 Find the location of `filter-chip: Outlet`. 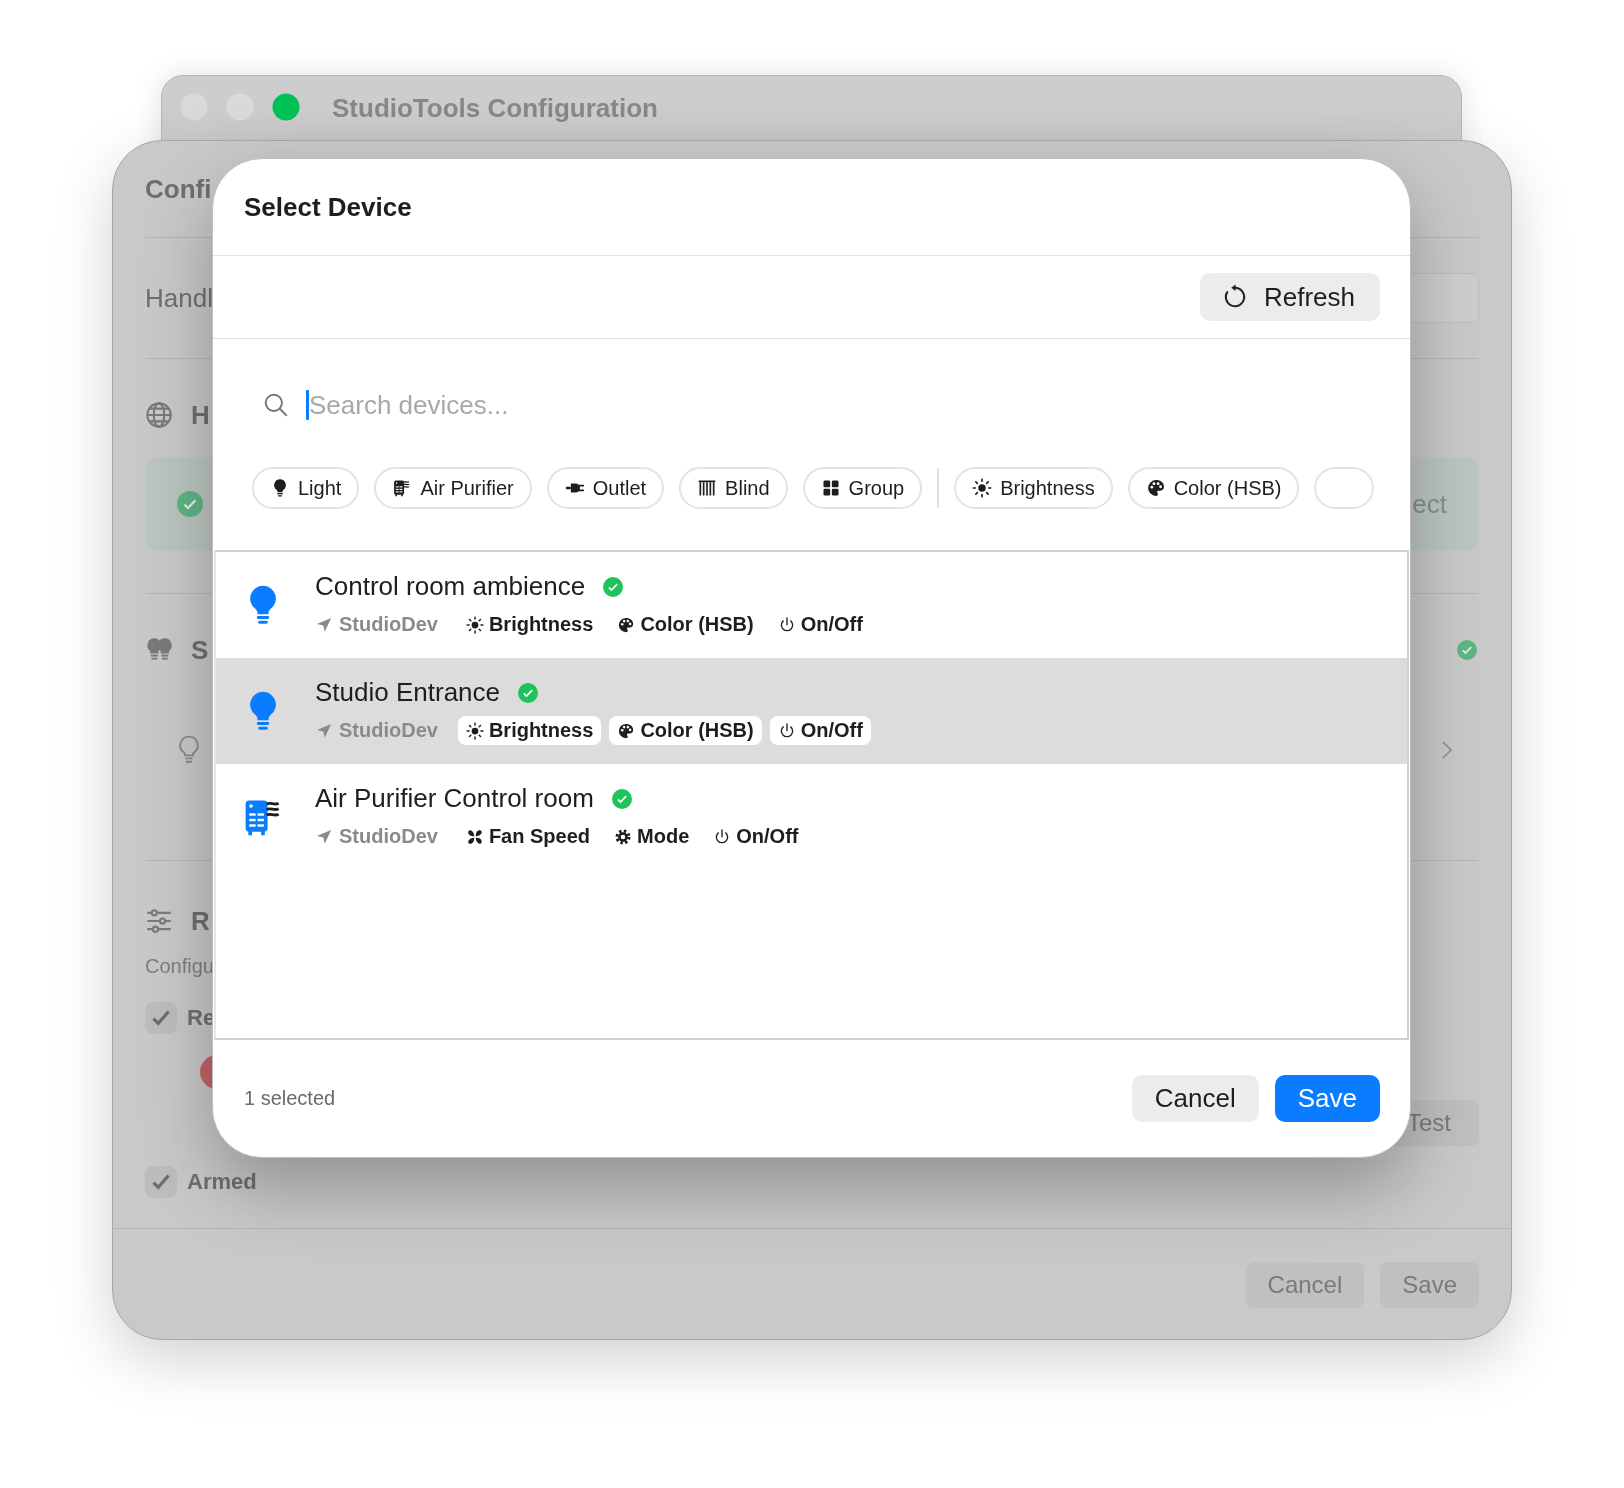

filter-chip: Outlet is located at coordinates (605, 488).